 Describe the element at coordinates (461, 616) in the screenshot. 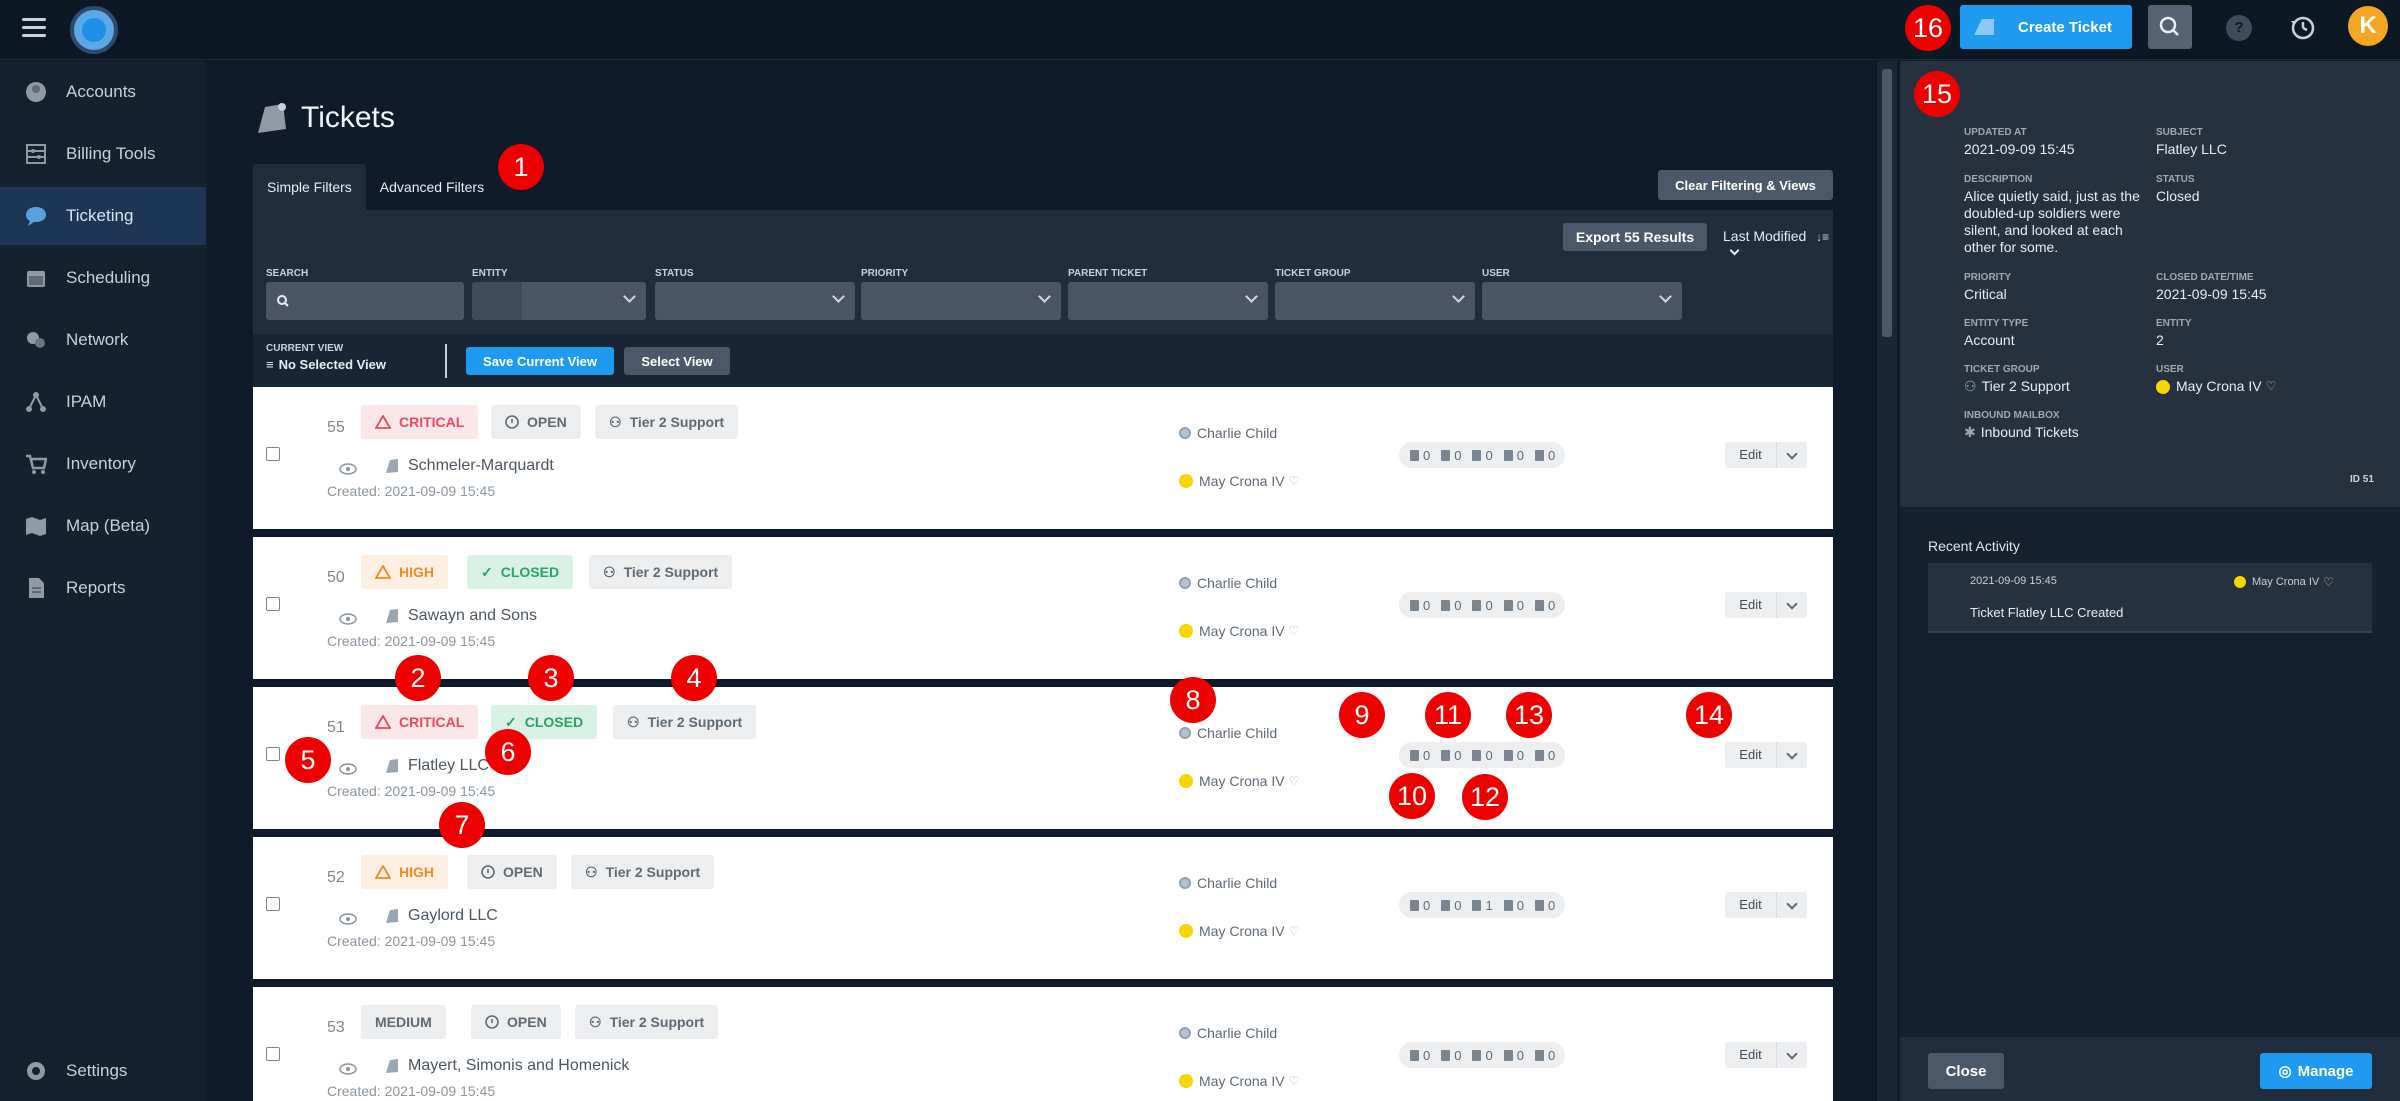

I see `account-link: Sawayn and Sons` at that location.